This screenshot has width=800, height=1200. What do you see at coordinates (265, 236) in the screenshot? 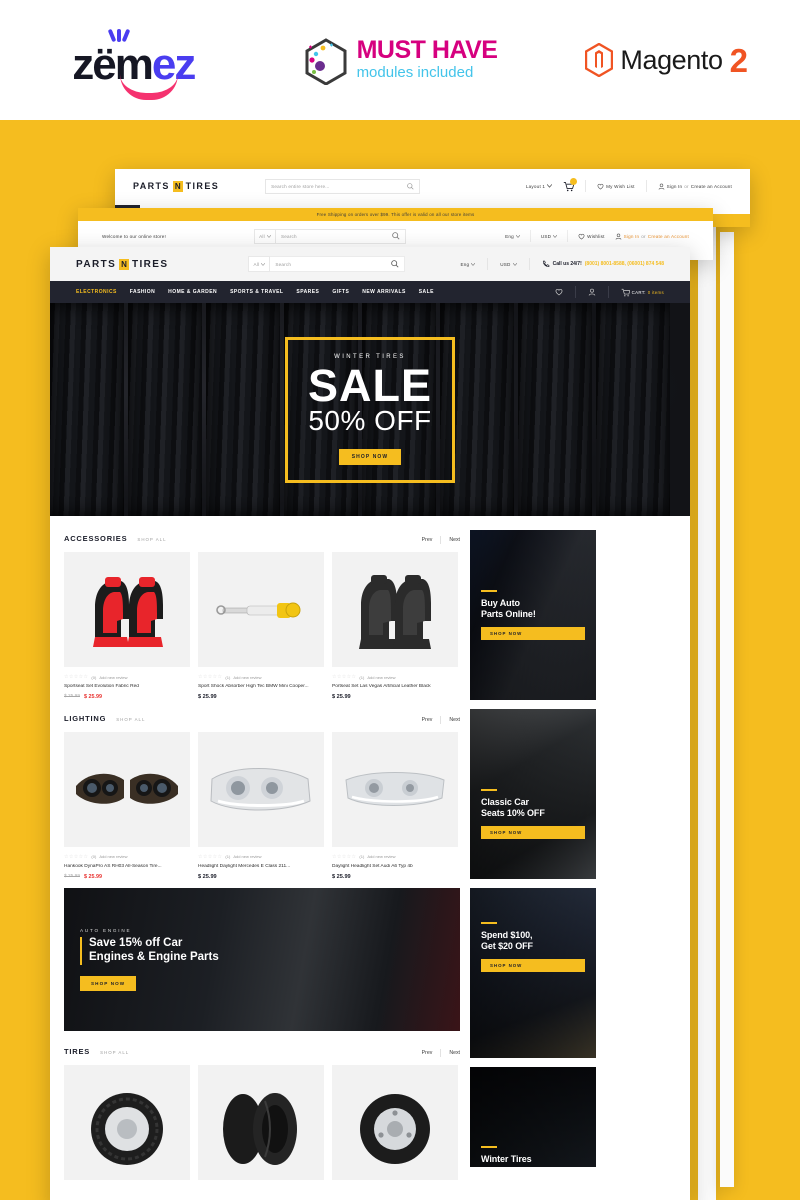
I see `category-select-variant-2: All` at bounding box center [265, 236].